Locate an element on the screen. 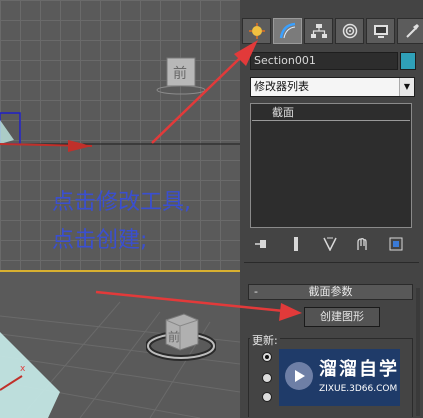 The image size is (423, 418). make-unique-button is located at coordinates (330, 244).